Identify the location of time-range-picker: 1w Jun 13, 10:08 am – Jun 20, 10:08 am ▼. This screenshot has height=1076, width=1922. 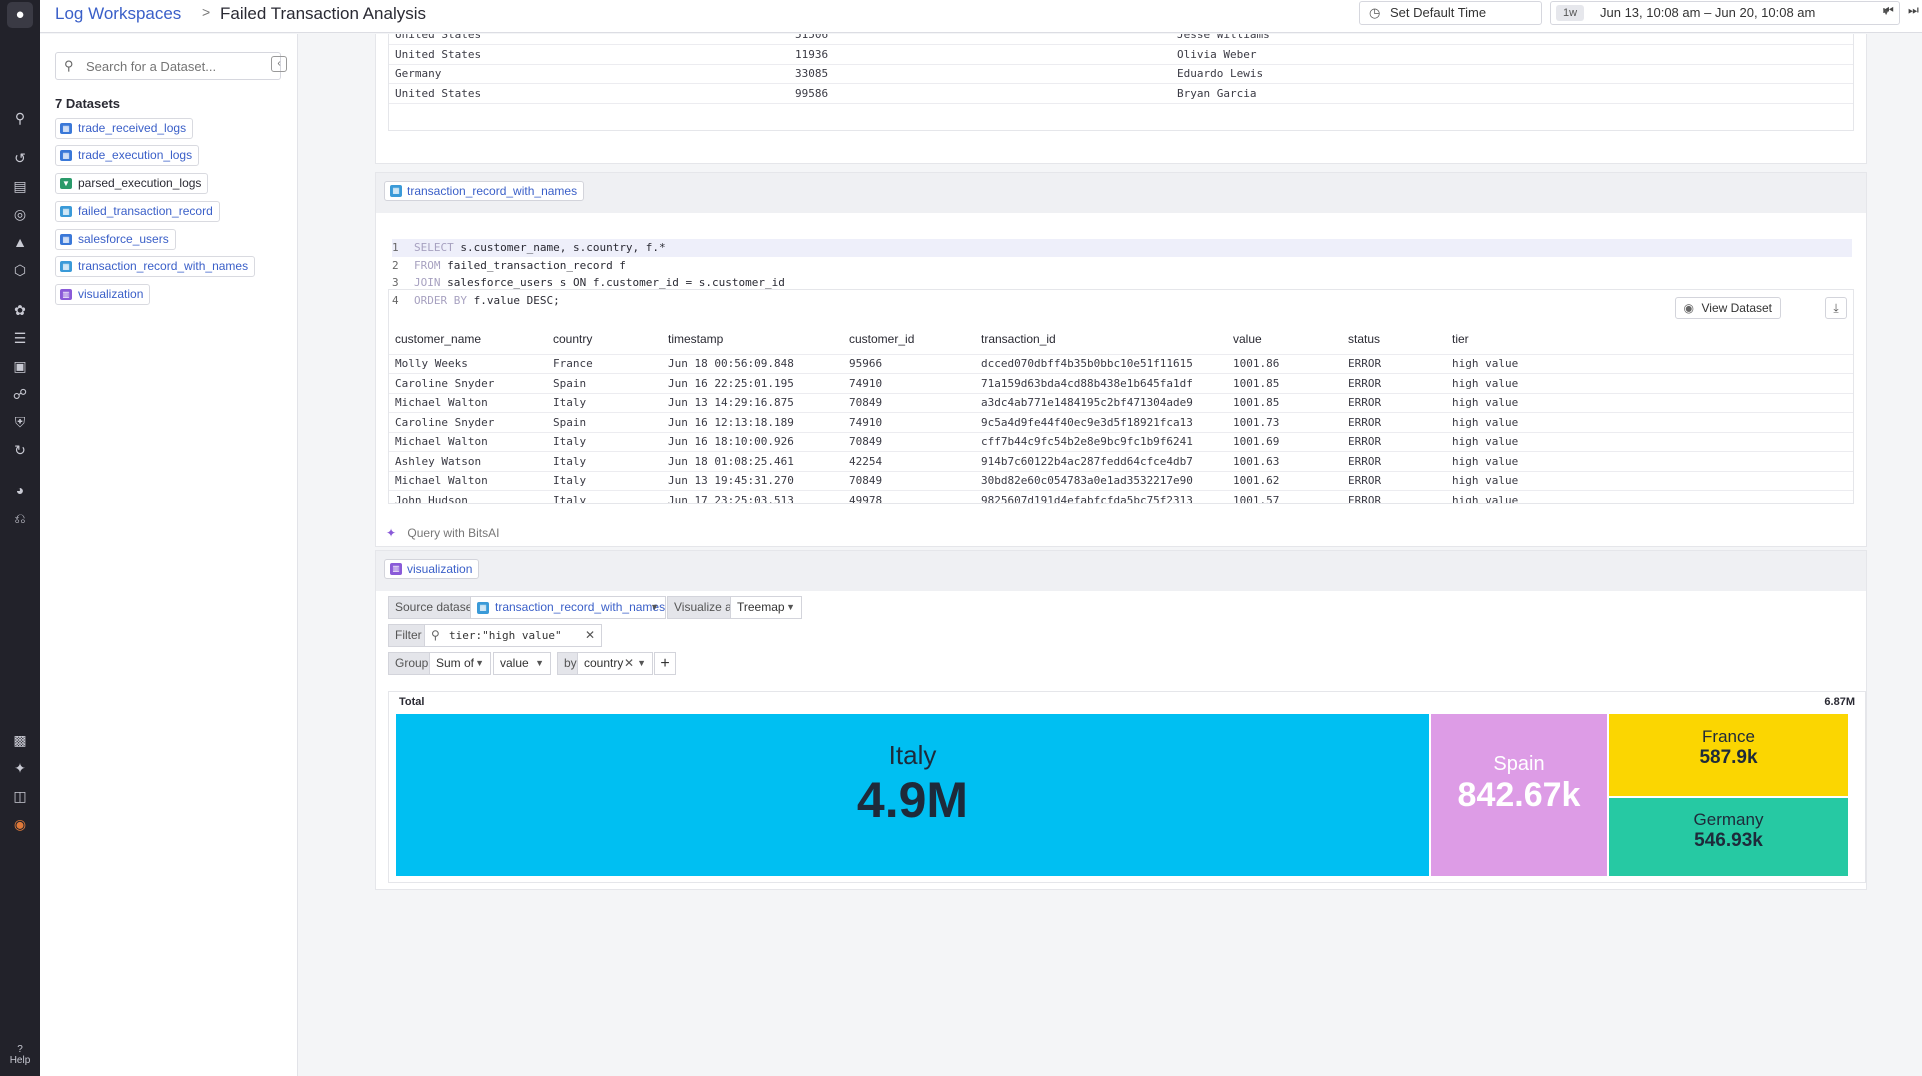
(1725, 13).